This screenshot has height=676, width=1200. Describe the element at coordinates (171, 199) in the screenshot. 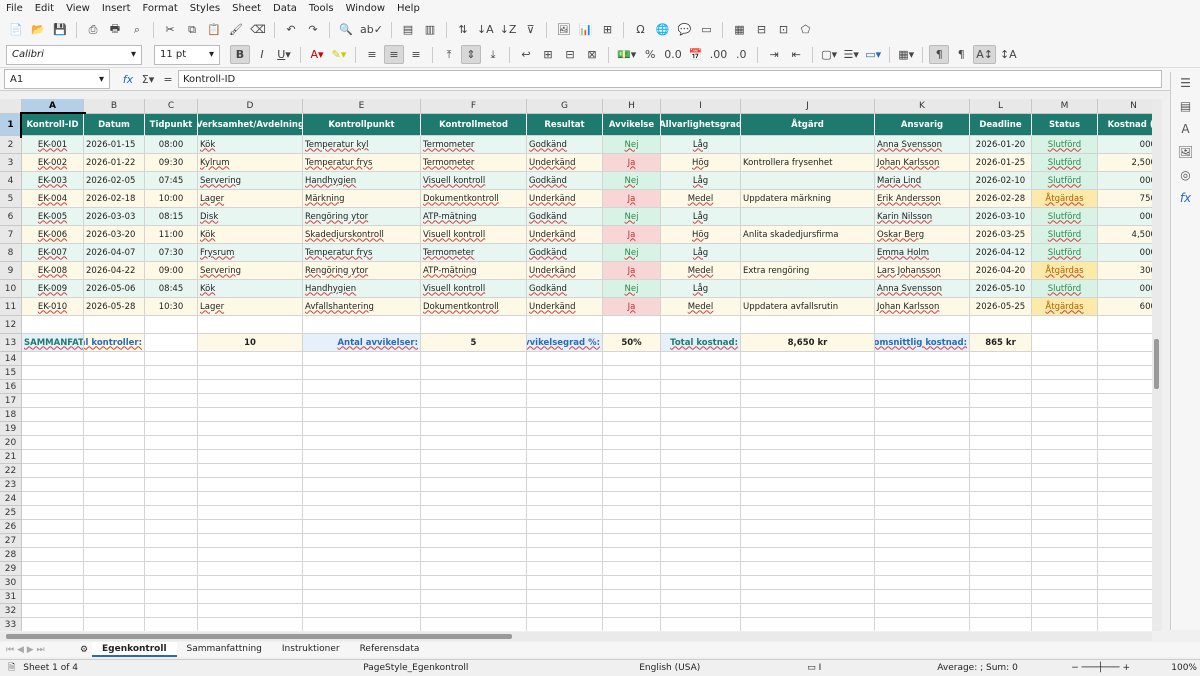

I see `table-cell: 10:00` at that location.